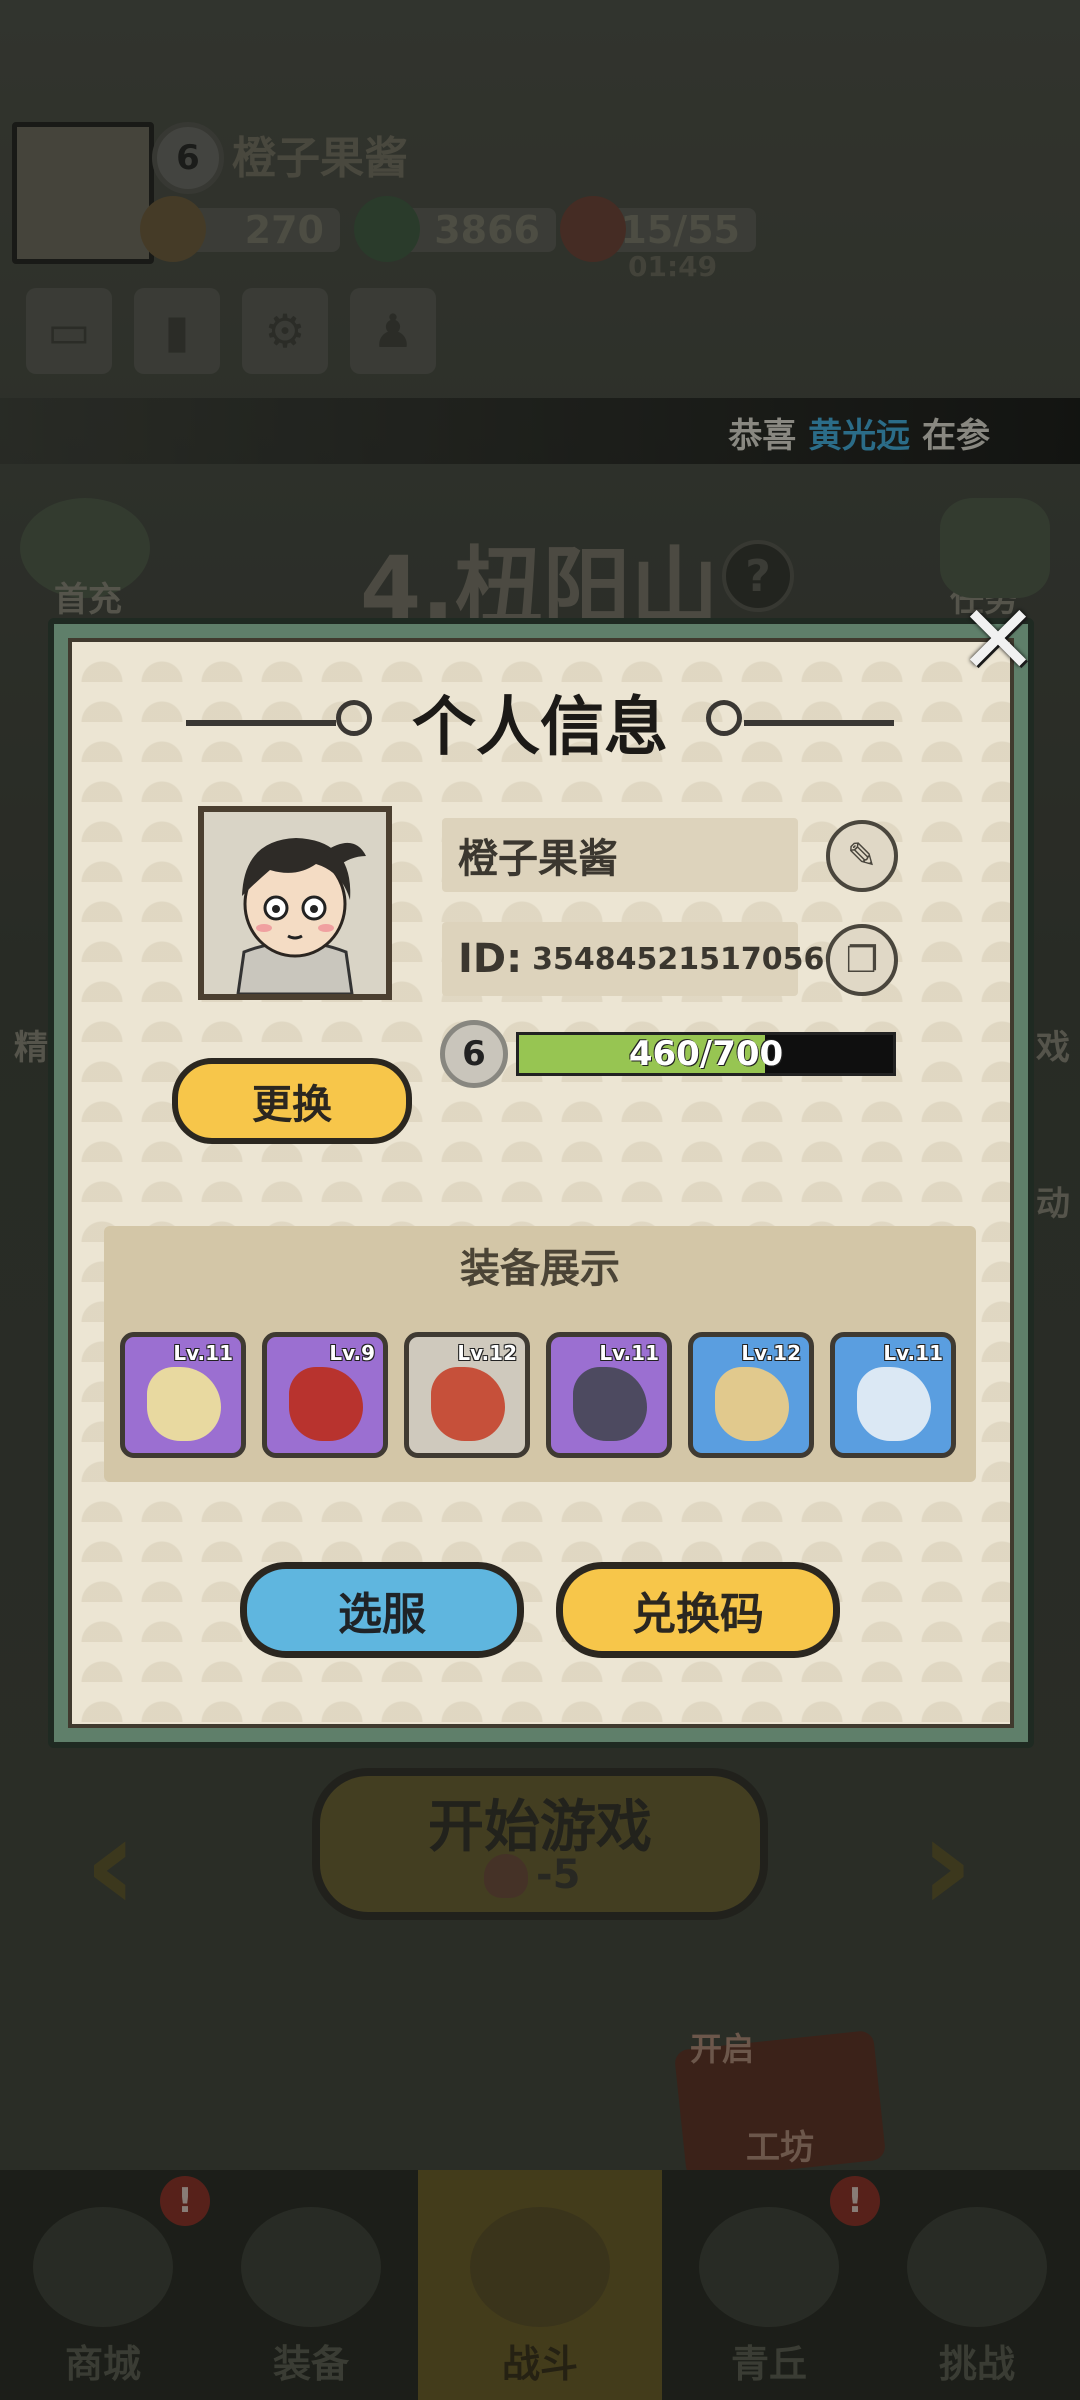 This screenshot has height=2400, width=1080. I want to click on equipment-title: 装备展示, so click(540, 1269).